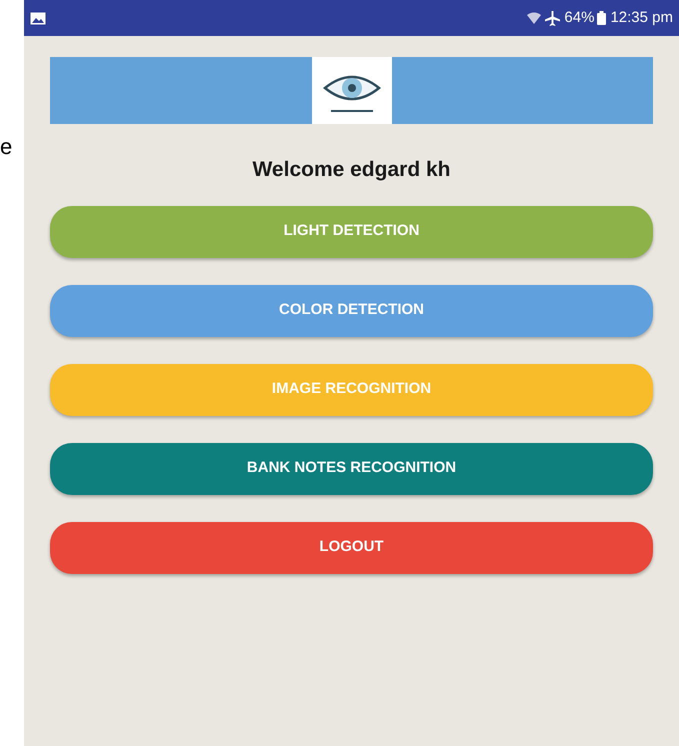  I want to click on menu-button: LOGOUT, so click(351, 548).